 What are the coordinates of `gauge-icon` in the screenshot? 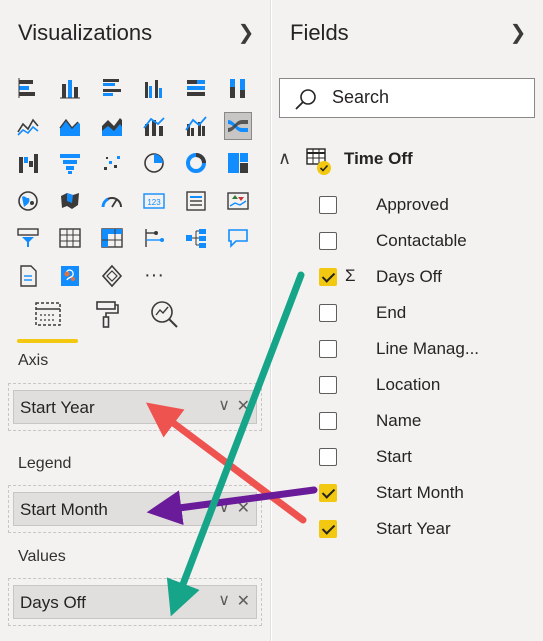 It's located at (112, 201).